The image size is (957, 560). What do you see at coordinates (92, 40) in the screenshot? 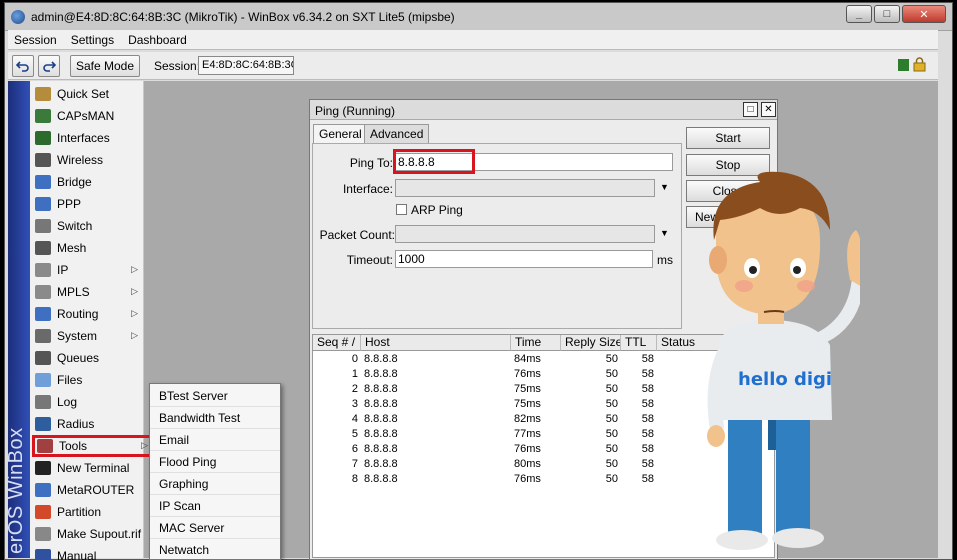
I see `menu-settings: Settings` at bounding box center [92, 40].